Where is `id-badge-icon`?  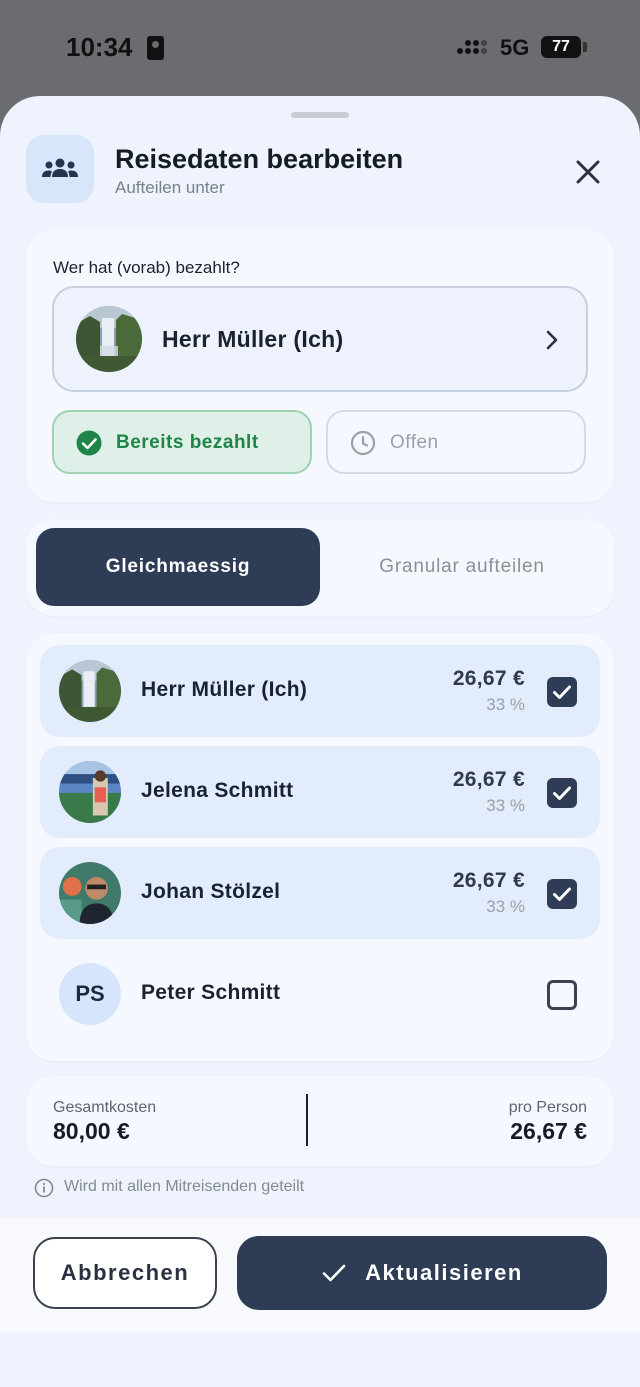 id-badge-icon is located at coordinates (155, 48).